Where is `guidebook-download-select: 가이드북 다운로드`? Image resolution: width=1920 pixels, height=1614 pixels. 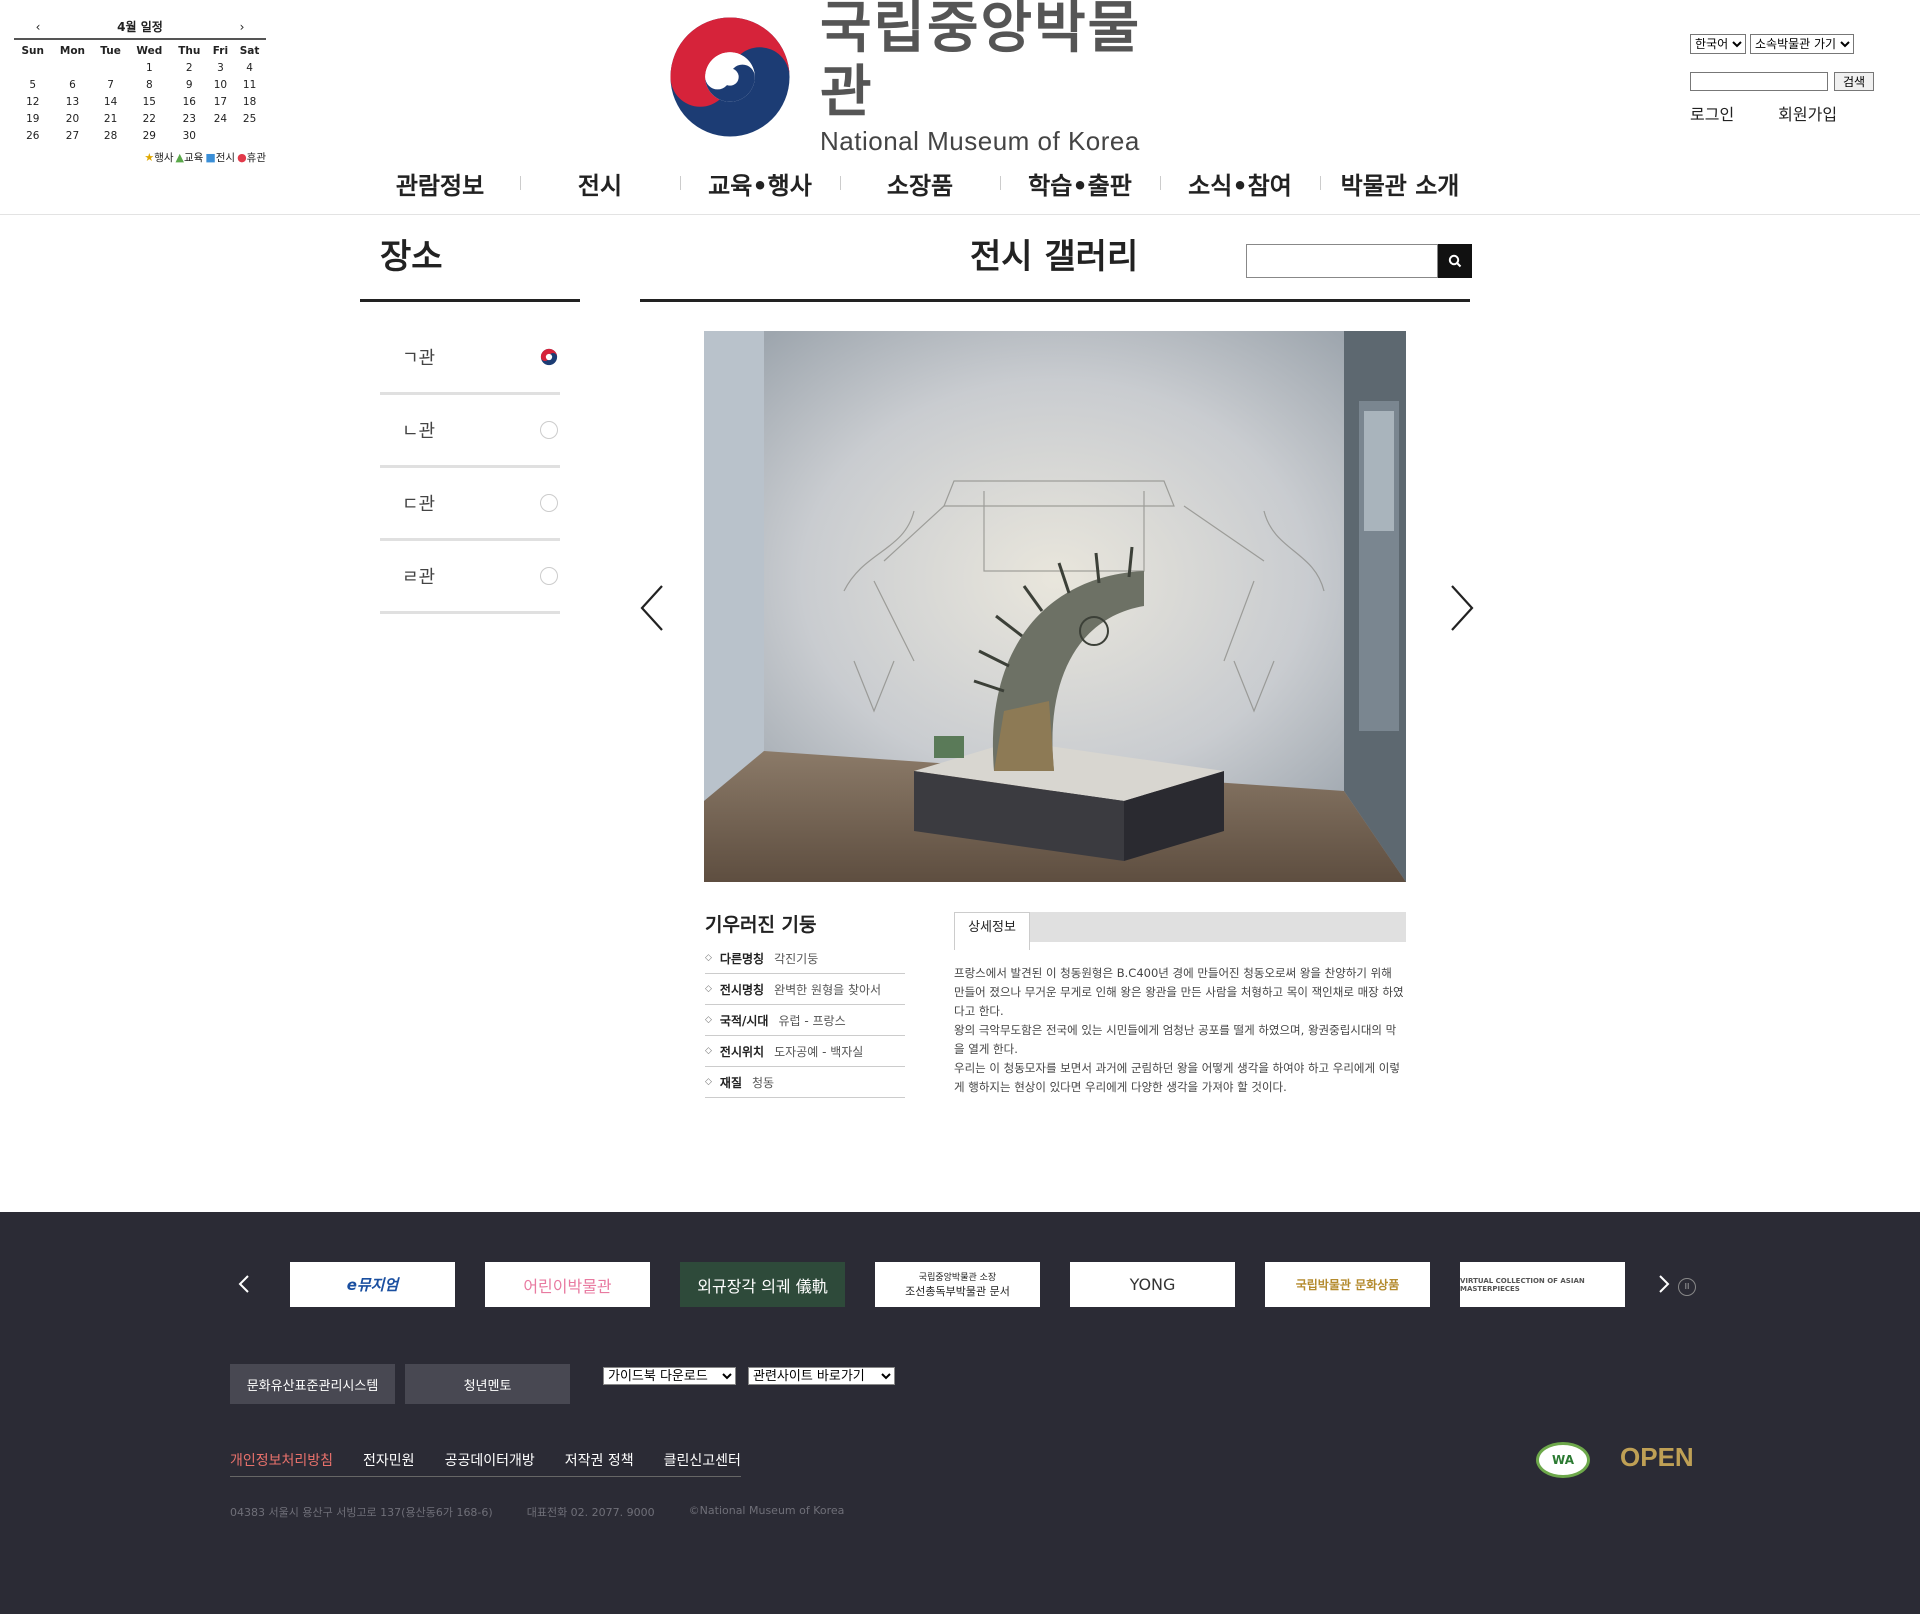
guidebook-download-select: 가이드북 다운로드 is located at coordinates (669, 1376).